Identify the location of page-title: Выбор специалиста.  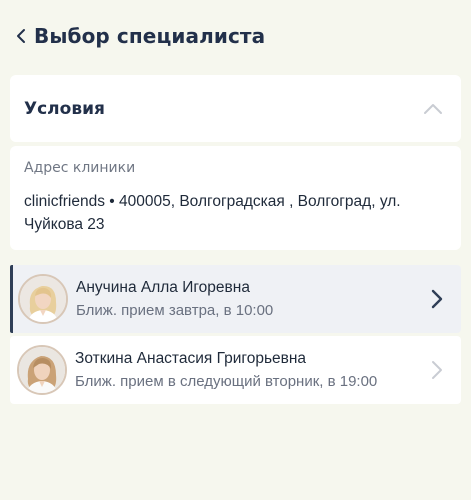
(150, 36).